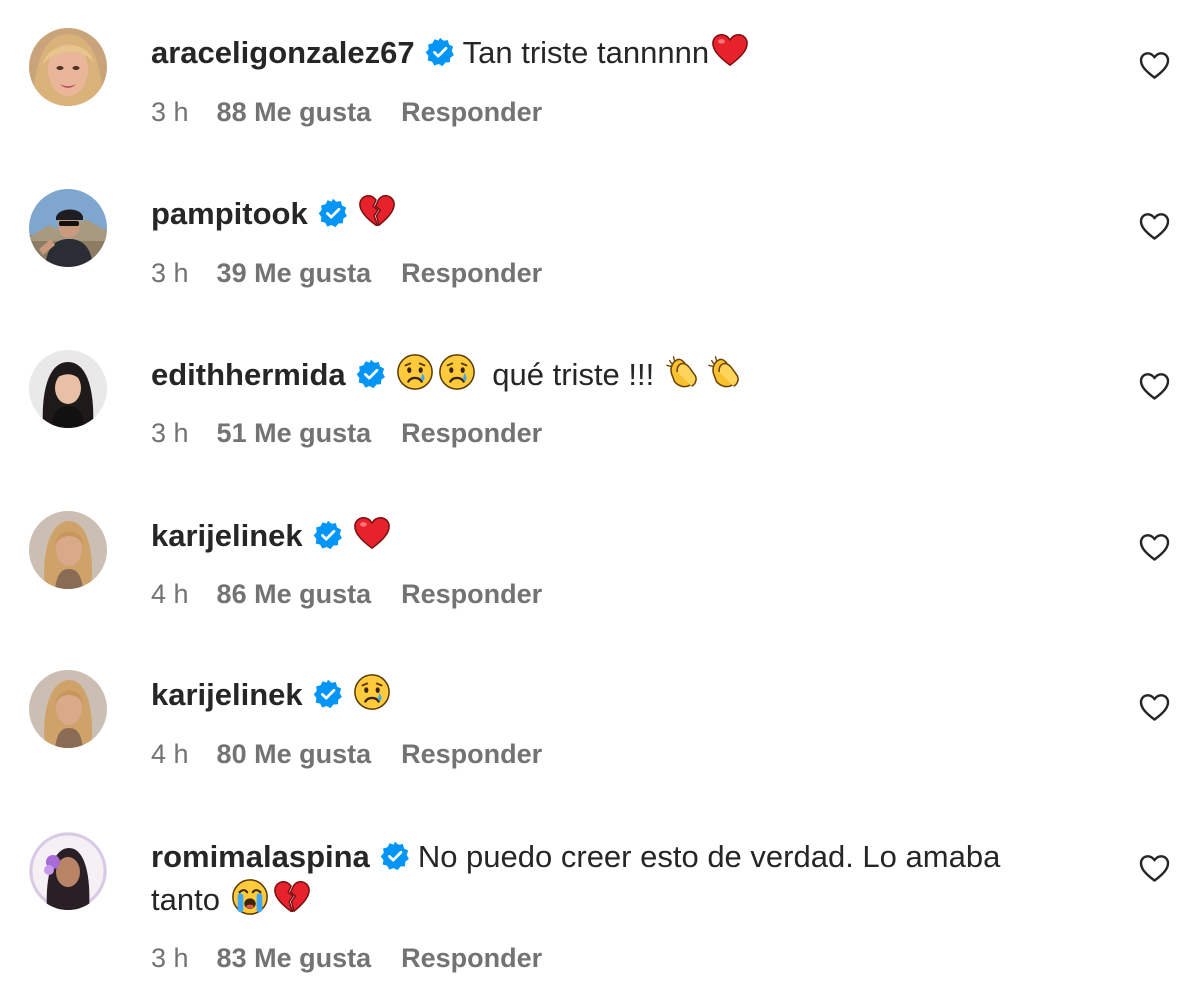  I want to click on woman-purple-avatar-icon, so click(68, 871).